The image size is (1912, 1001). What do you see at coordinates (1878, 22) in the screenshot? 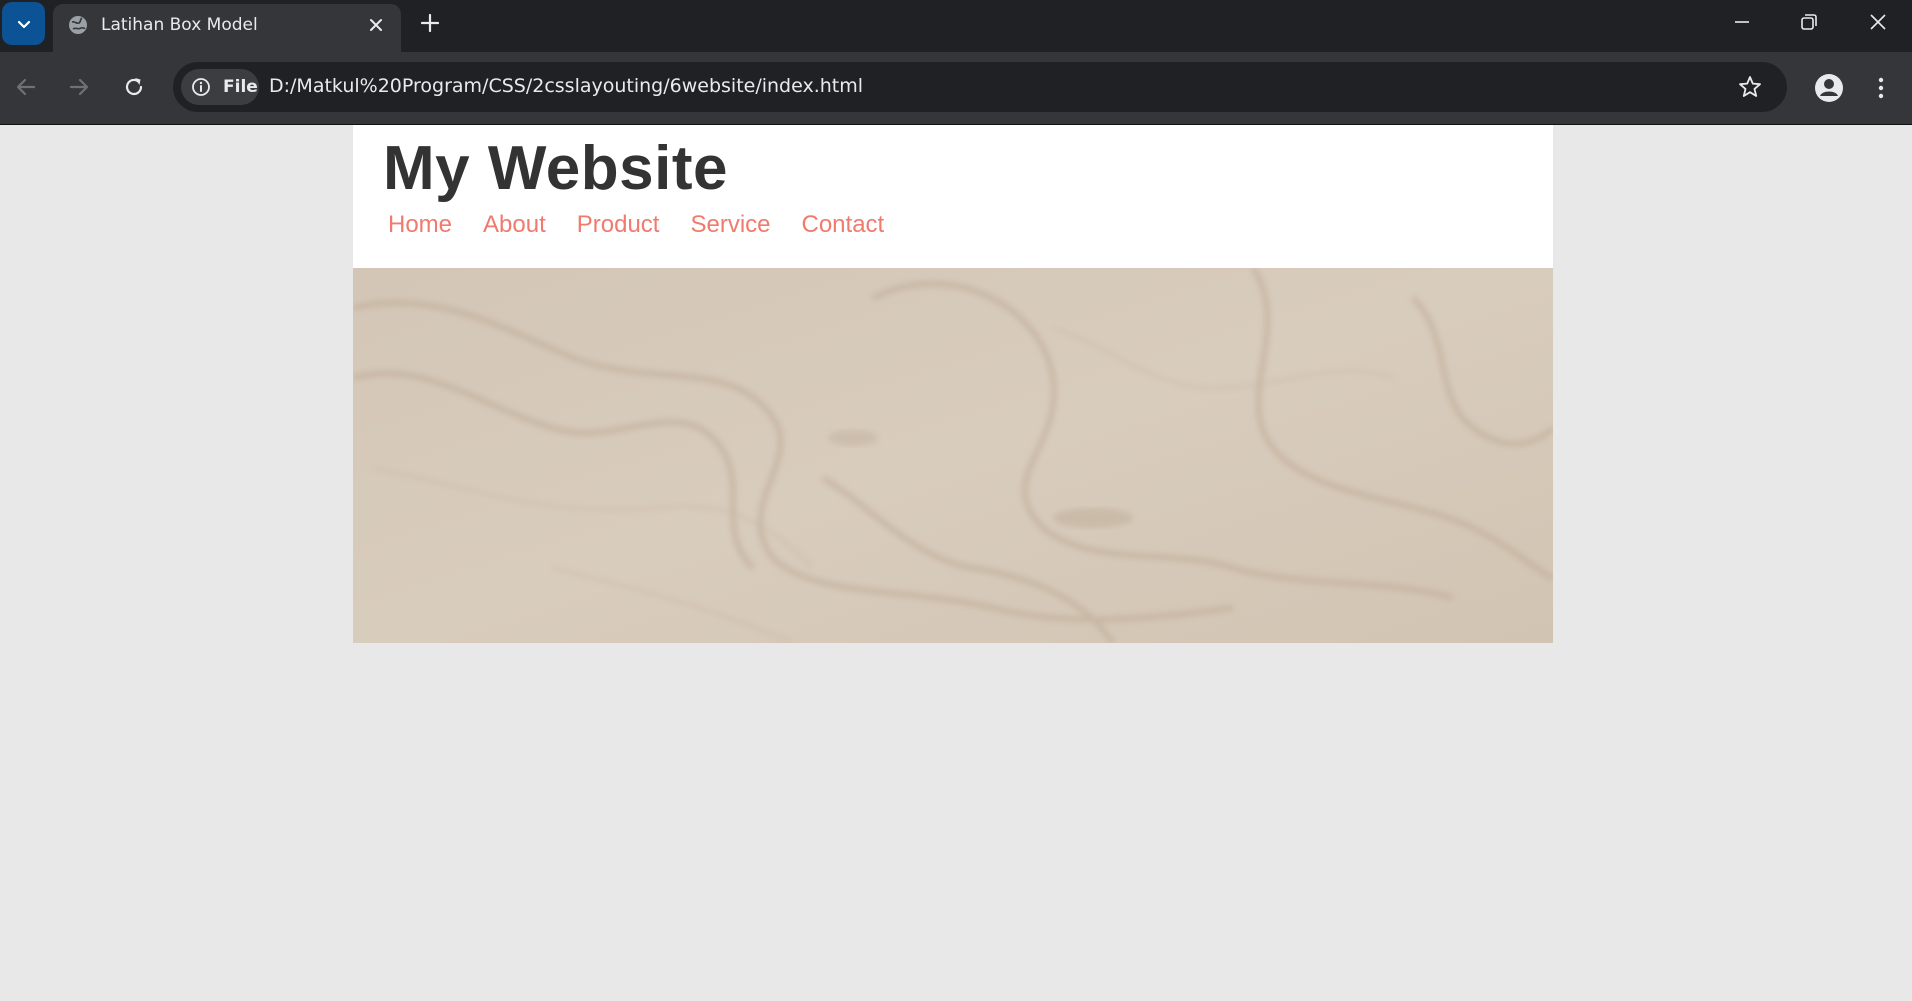
I see `close-window-icon` at bounding box center [1878, 22].